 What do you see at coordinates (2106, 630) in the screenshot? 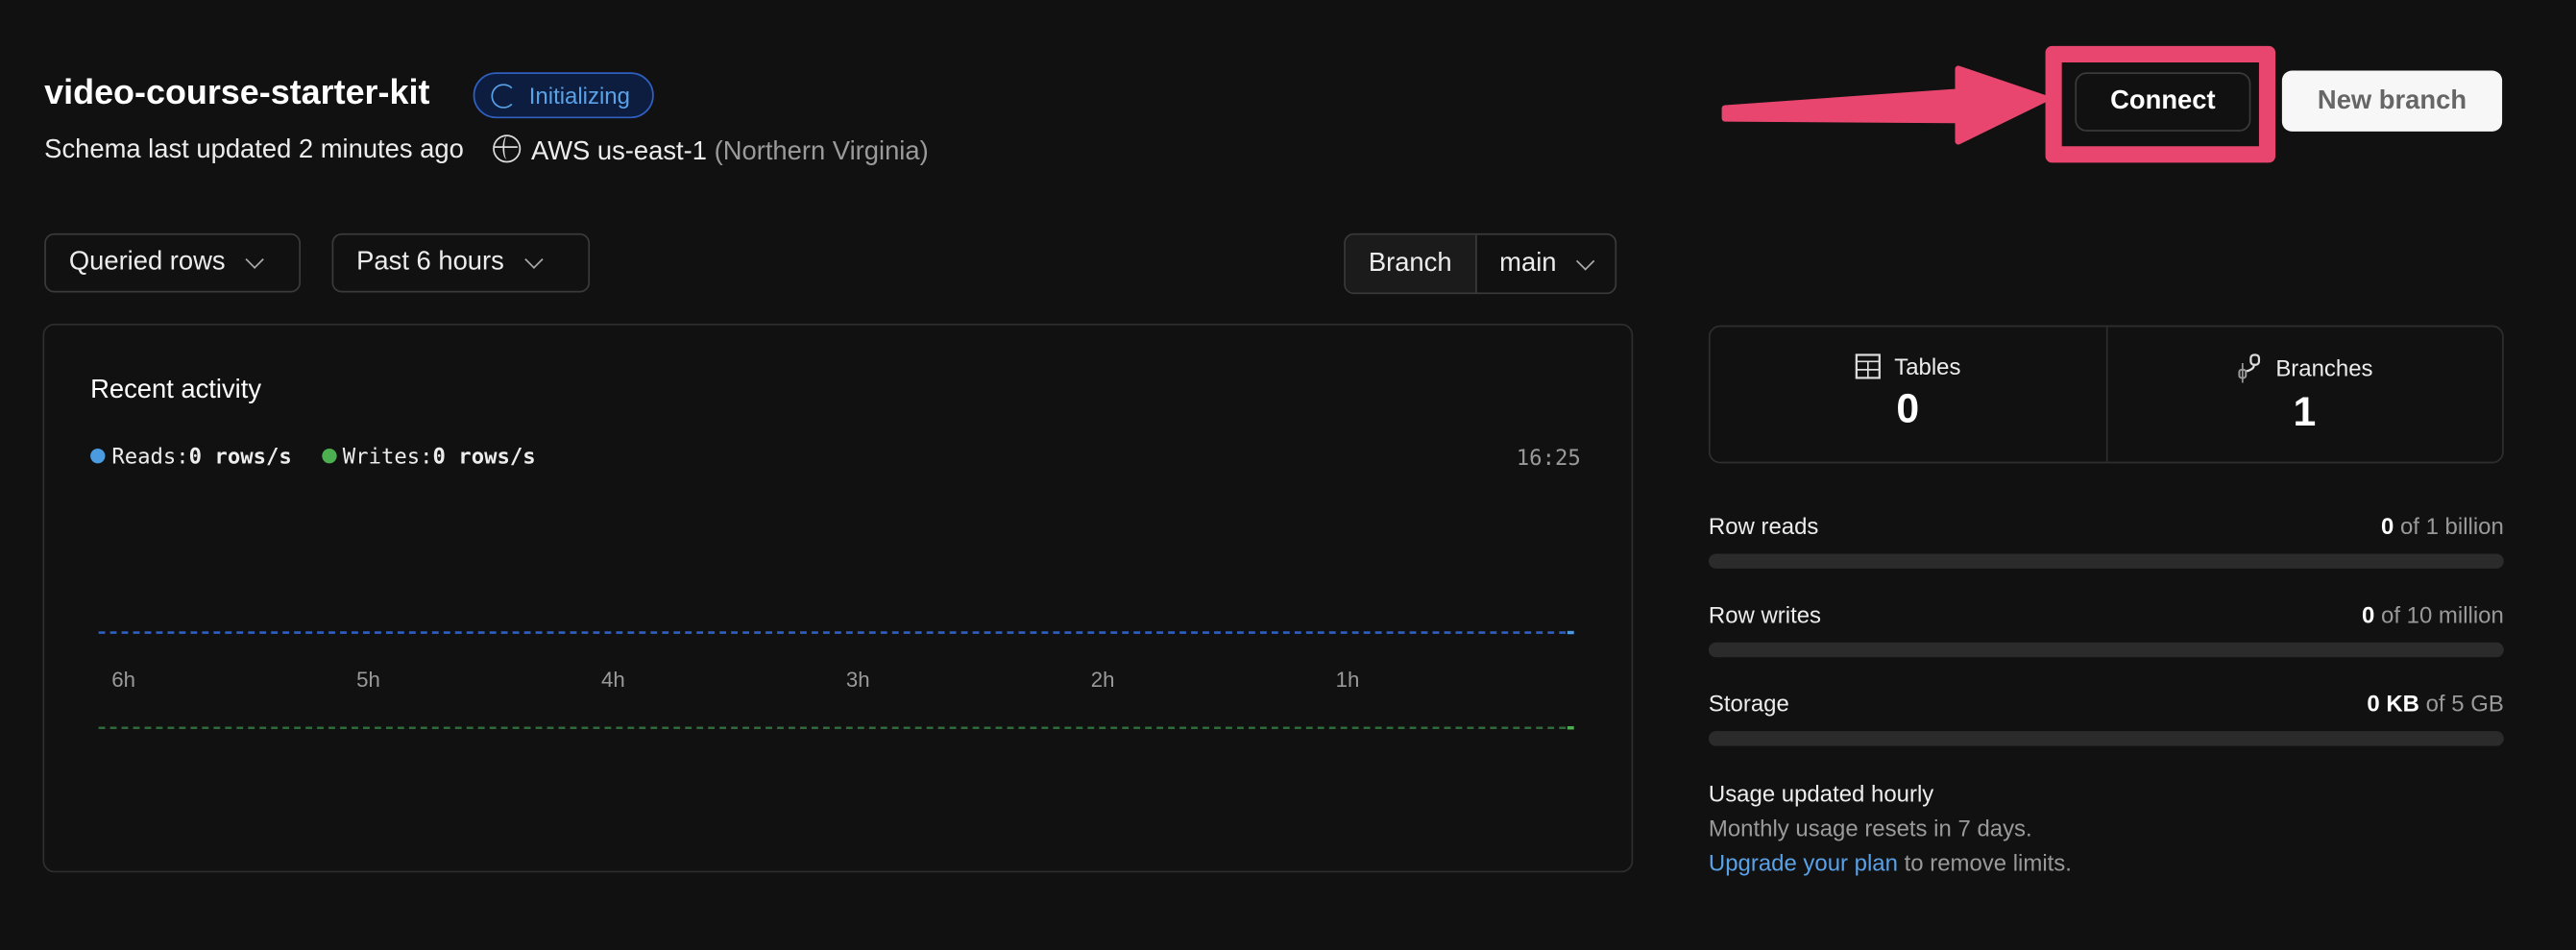
I see `usage-row: Row writes 0 of 10 million` at bounding box center [2106, 630].